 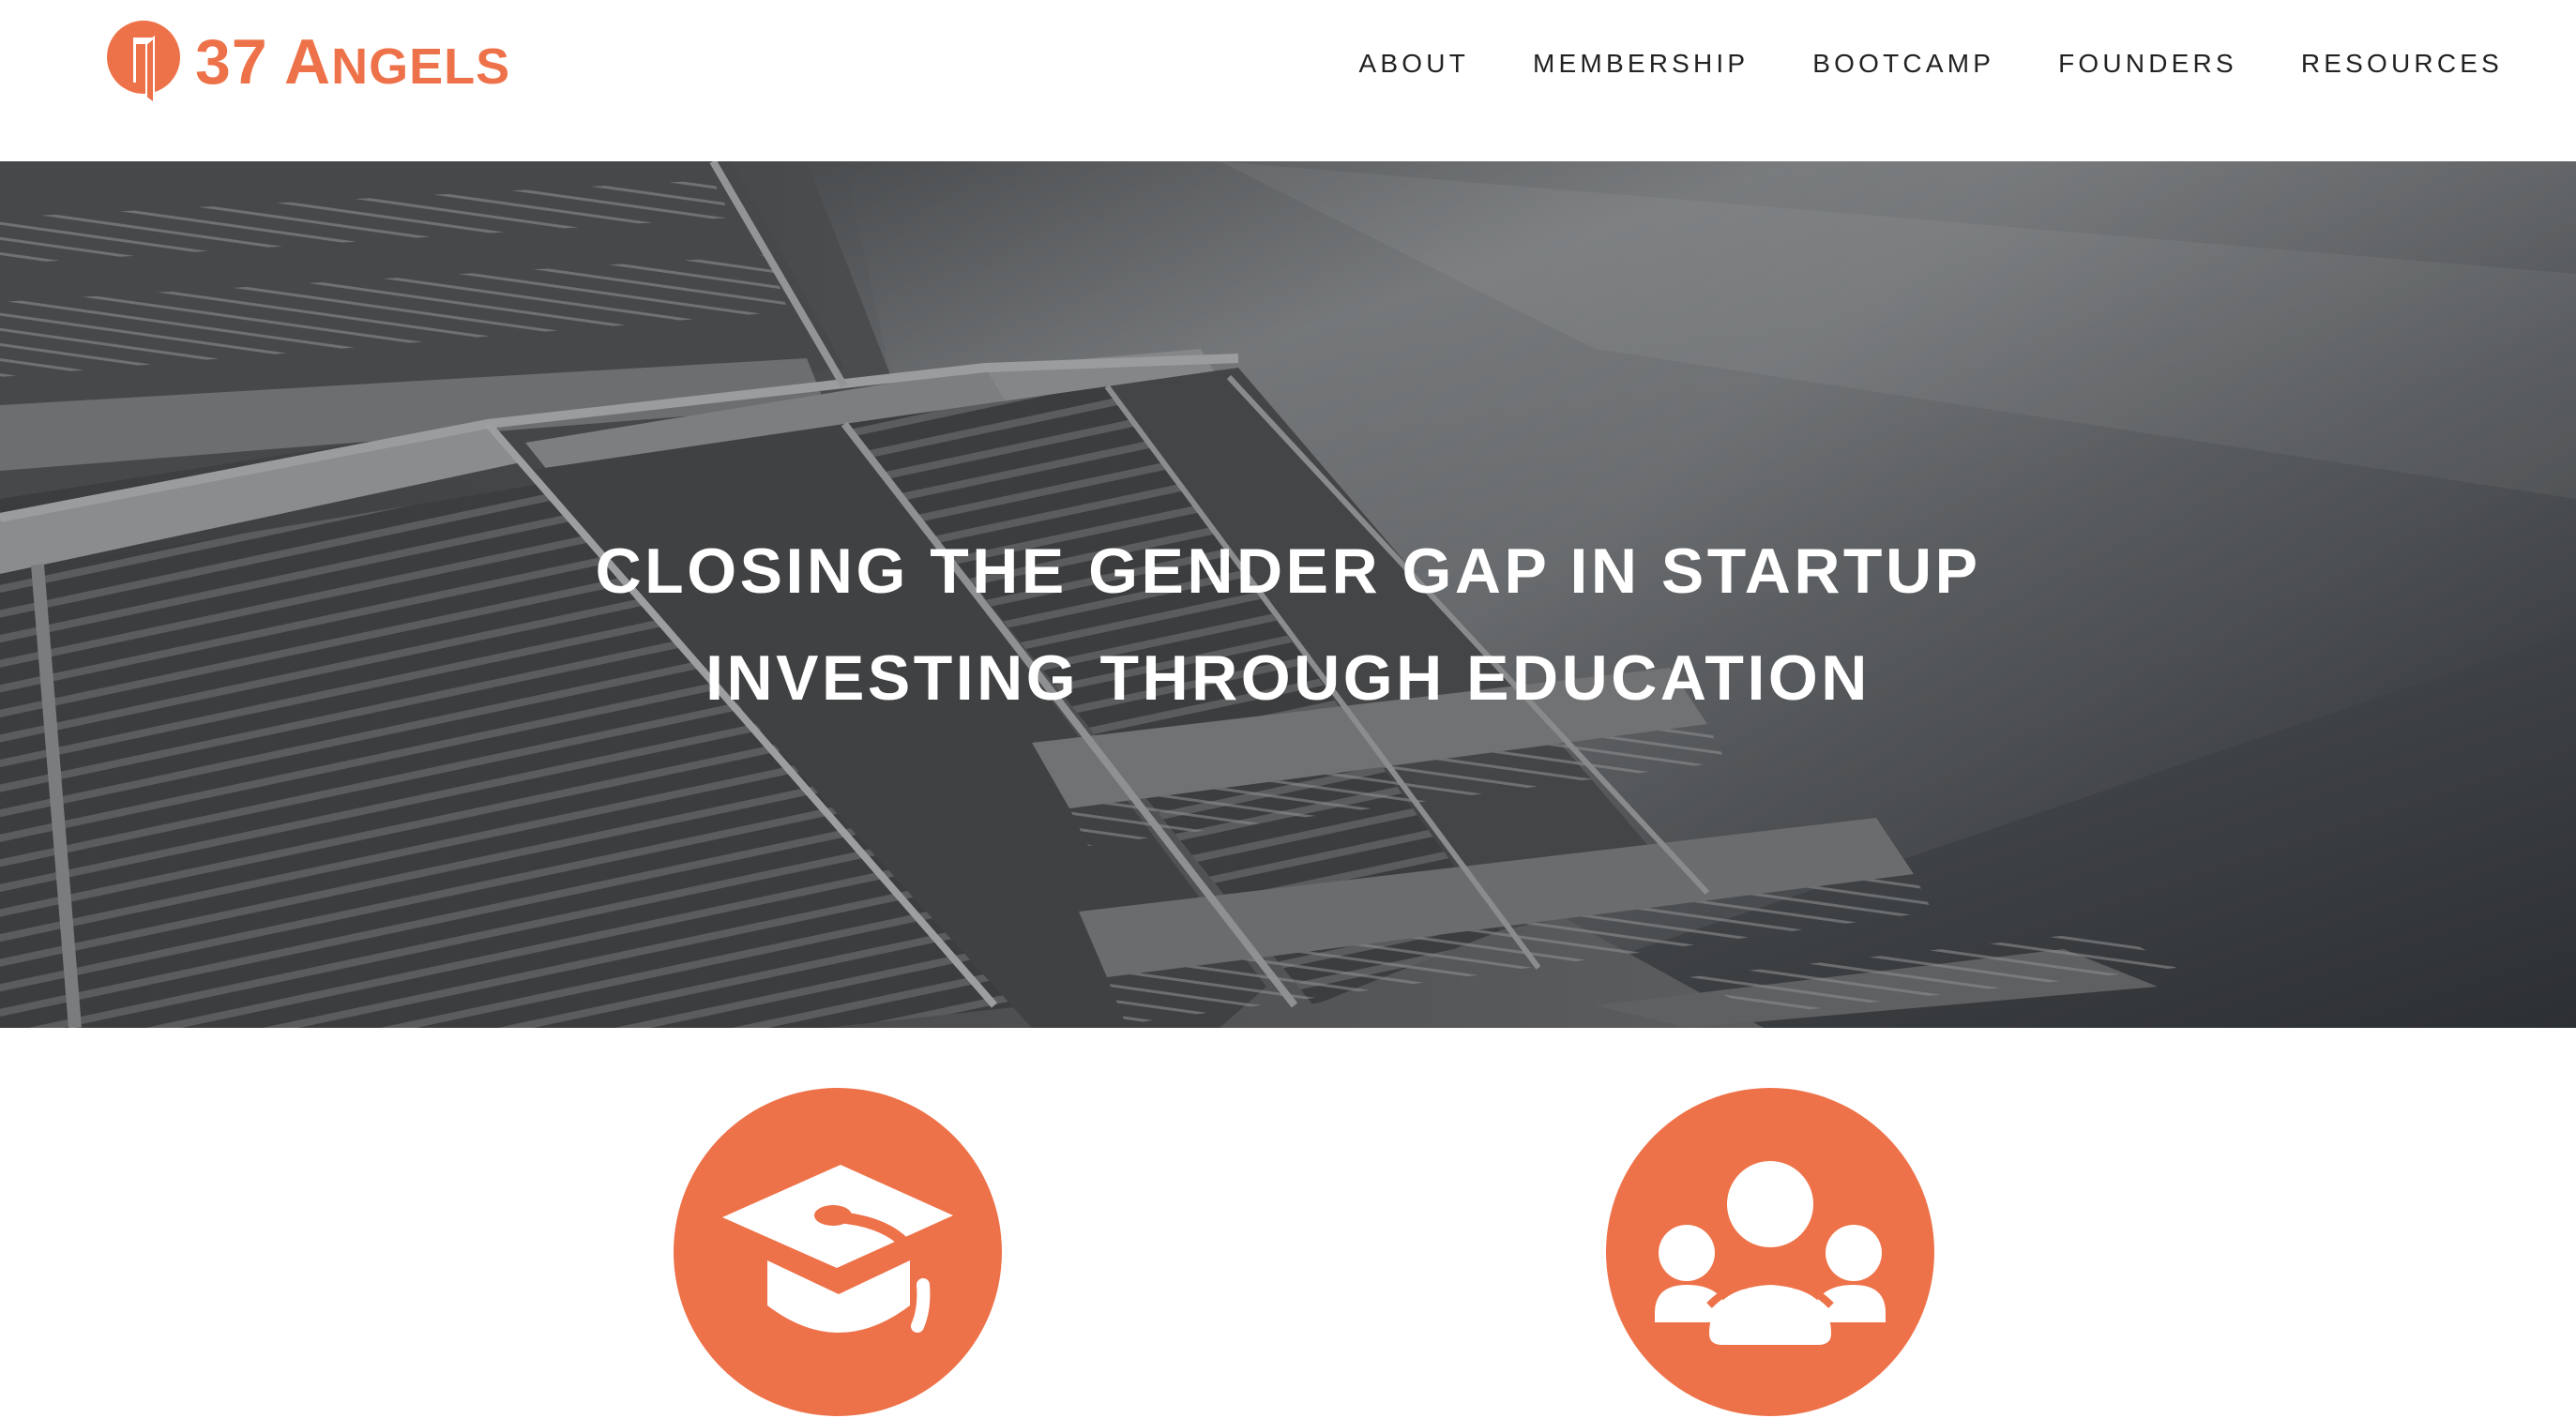 What do you see at coordinates (421, 66) in the screenshot?
I see `logo-text-part2: NGELS` at bounding box center [421, 66].